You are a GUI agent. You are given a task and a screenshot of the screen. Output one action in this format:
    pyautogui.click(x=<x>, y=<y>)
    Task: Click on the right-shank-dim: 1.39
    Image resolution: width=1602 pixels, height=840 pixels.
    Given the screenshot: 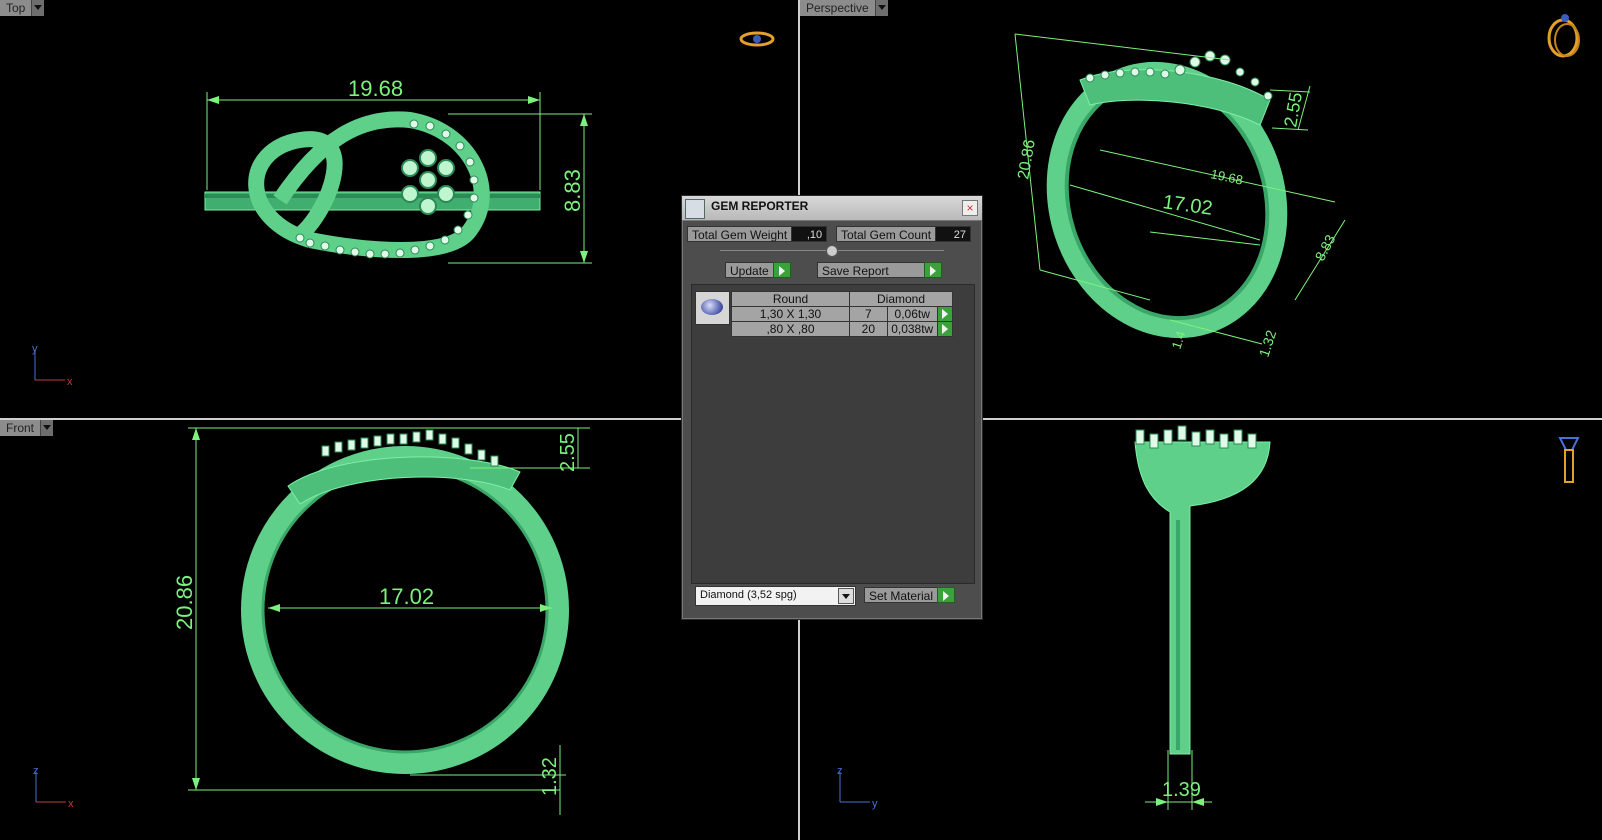 What is the action you would take?
    pyautogui.click(x=1181, y=790)
    